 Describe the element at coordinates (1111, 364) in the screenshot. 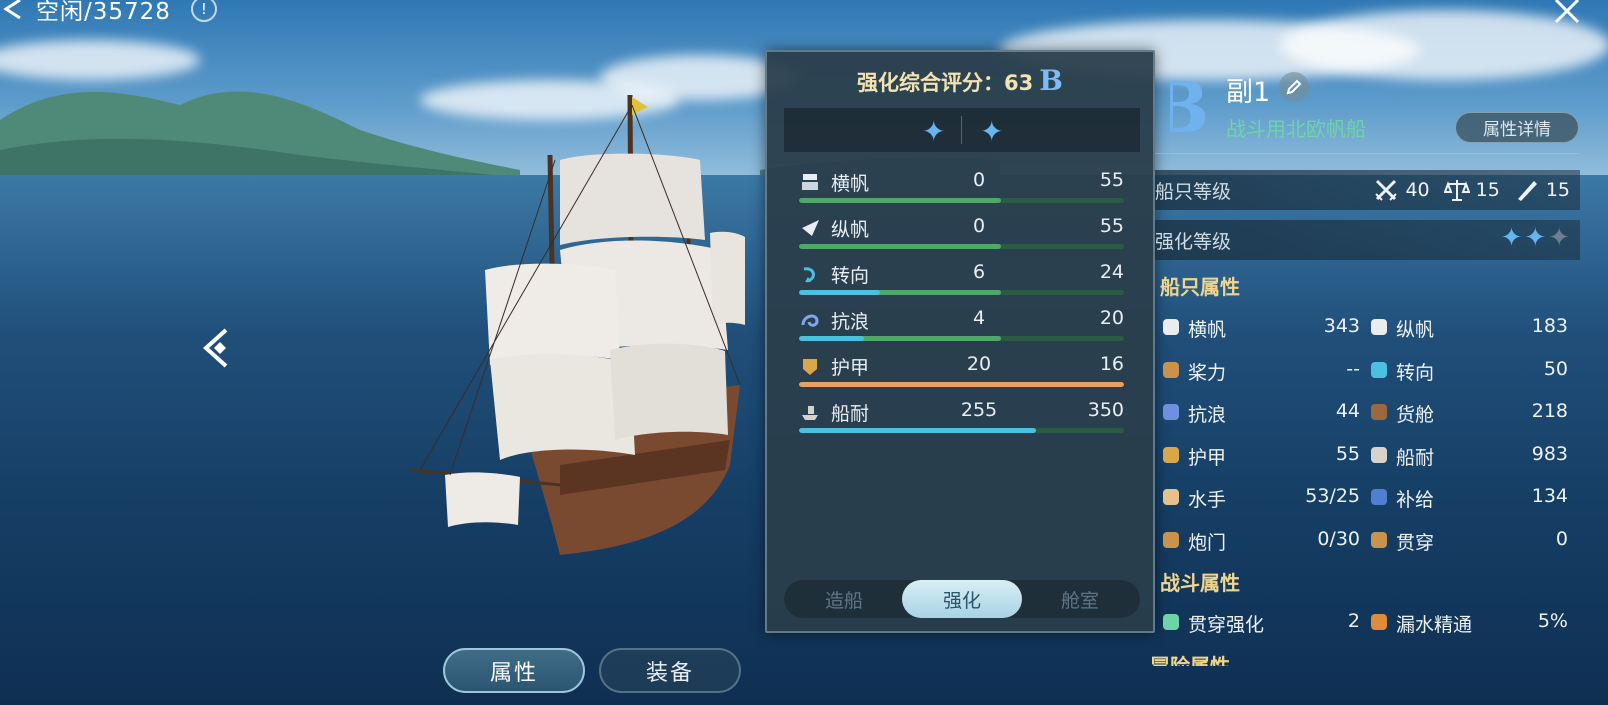

I see `stat-max: 16` at that location.